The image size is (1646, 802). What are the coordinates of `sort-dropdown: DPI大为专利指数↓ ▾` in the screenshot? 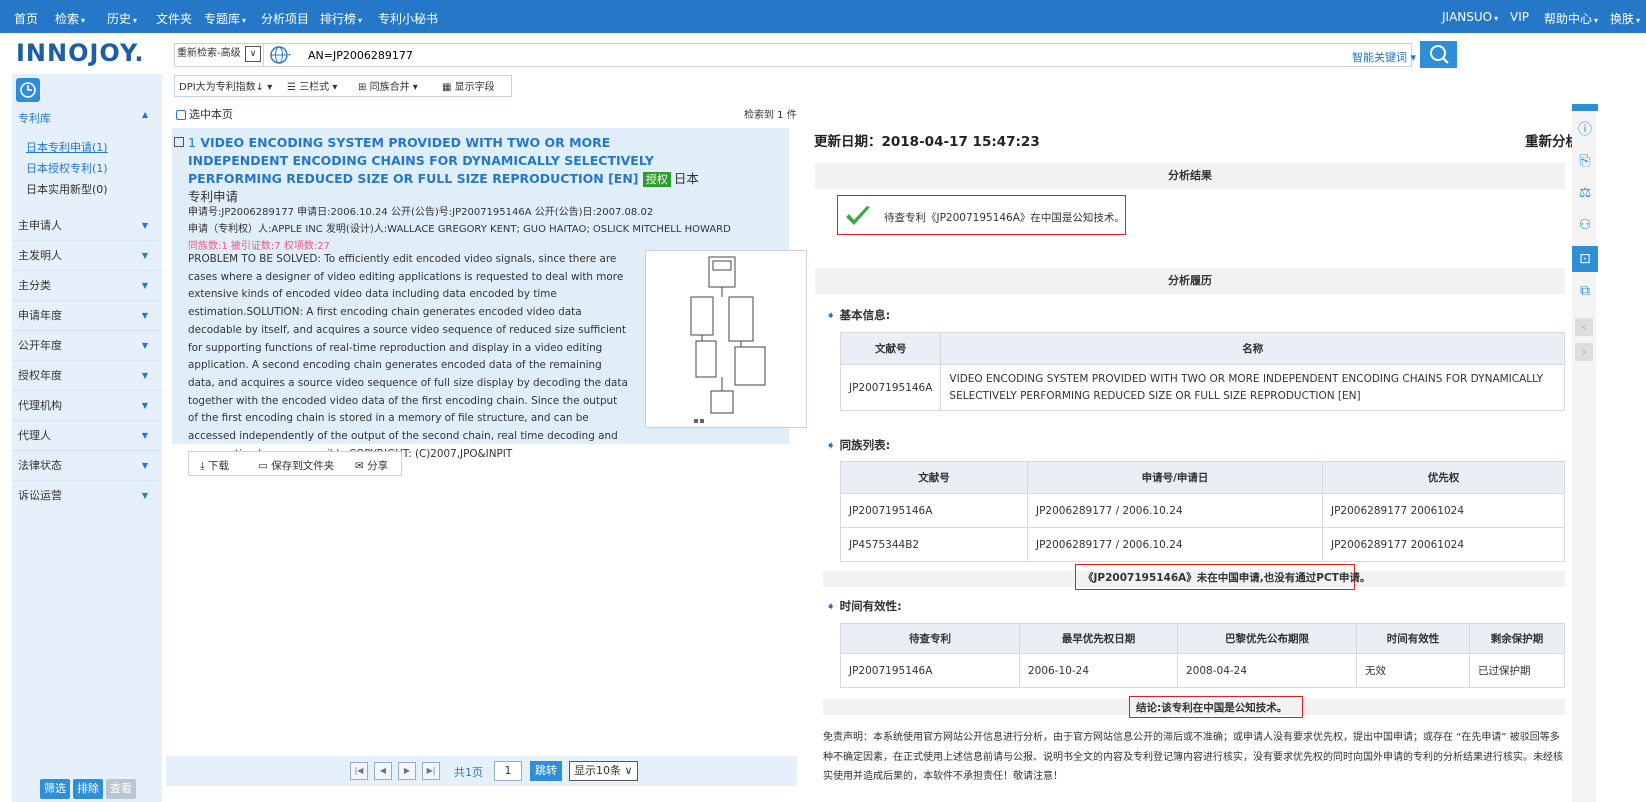 It's located at (225, 85).